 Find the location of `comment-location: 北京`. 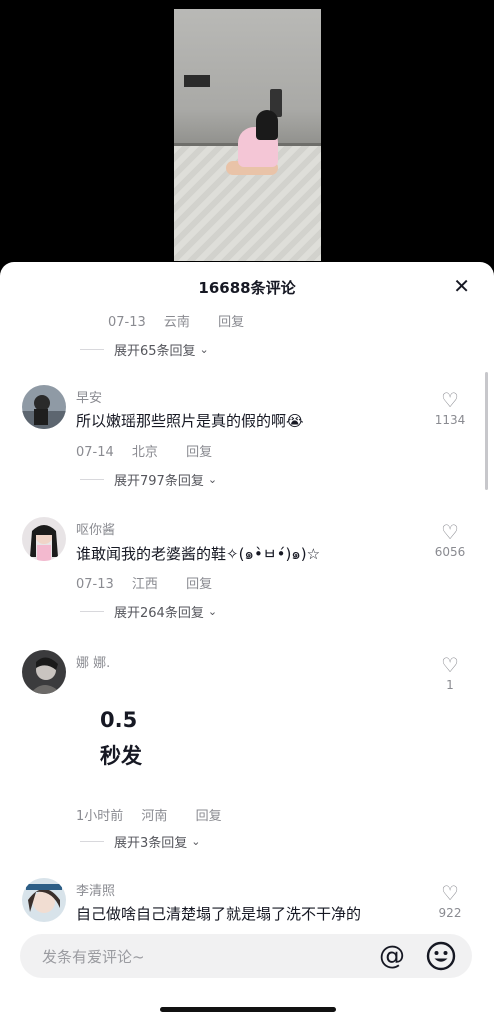

comment-location: 北京 is located at coordinates (144, 452).